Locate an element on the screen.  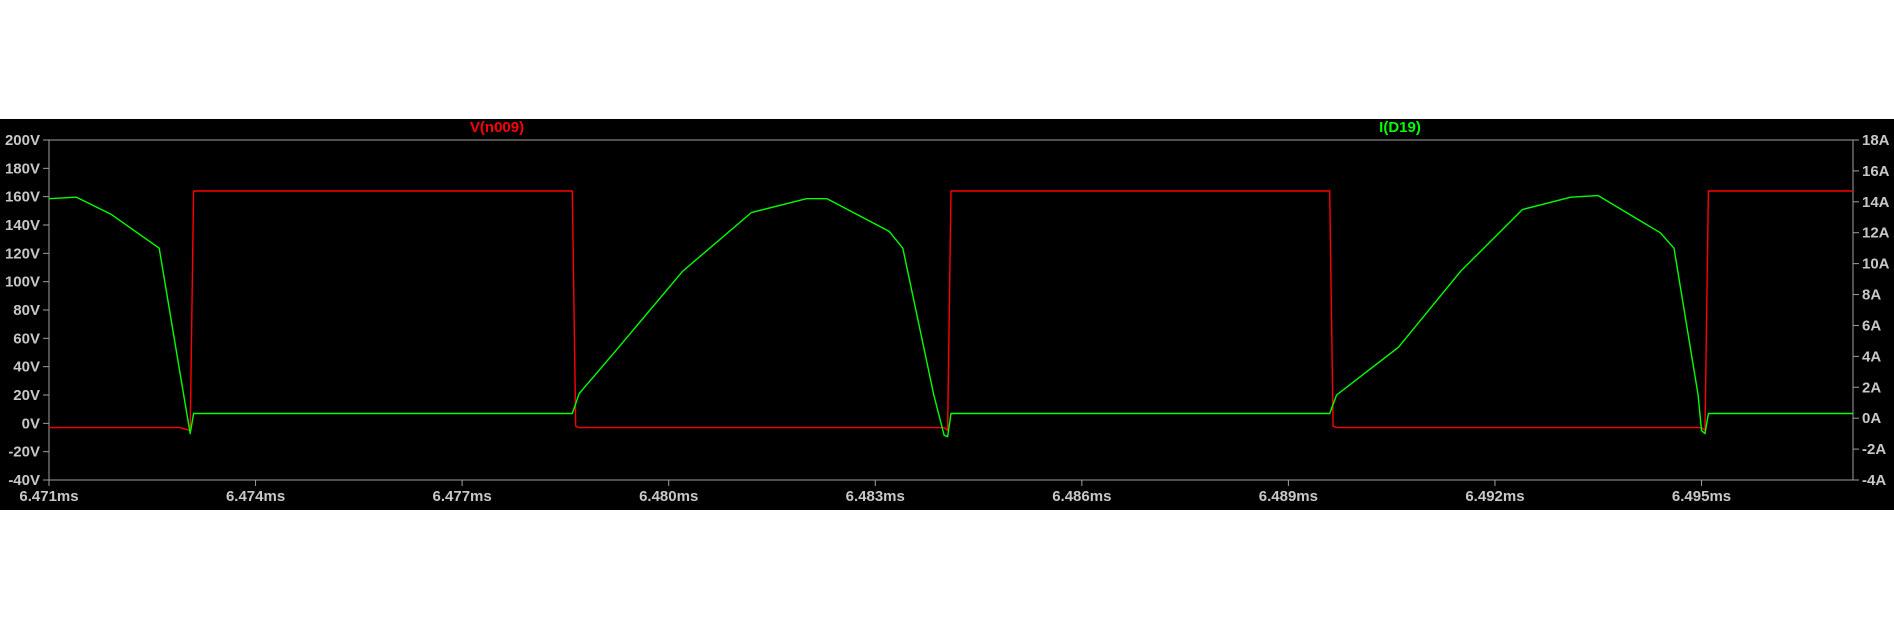
y-left-tick-label: 0V is located at coordinates (31, 423).